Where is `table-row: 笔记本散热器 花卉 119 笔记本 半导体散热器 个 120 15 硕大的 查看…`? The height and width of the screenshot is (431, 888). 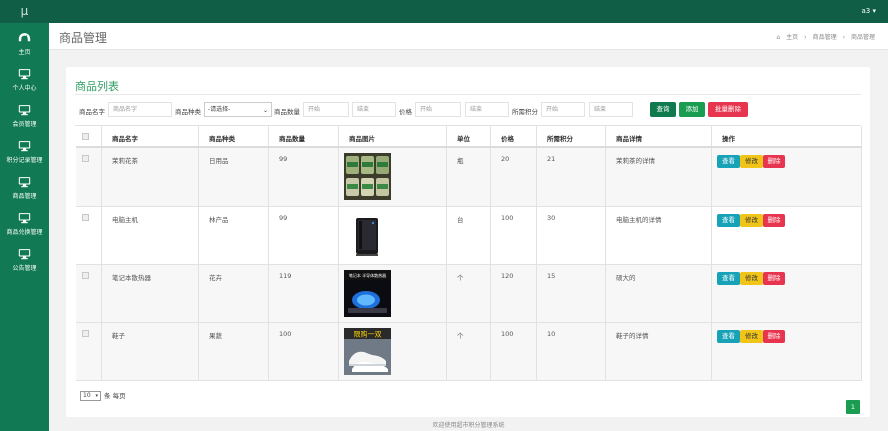 table-row: 笔记本散热器 花卉 119 笔记本 半导体散热器 个 120 15 硕大的 查看… is located at coordinates (469, 294).